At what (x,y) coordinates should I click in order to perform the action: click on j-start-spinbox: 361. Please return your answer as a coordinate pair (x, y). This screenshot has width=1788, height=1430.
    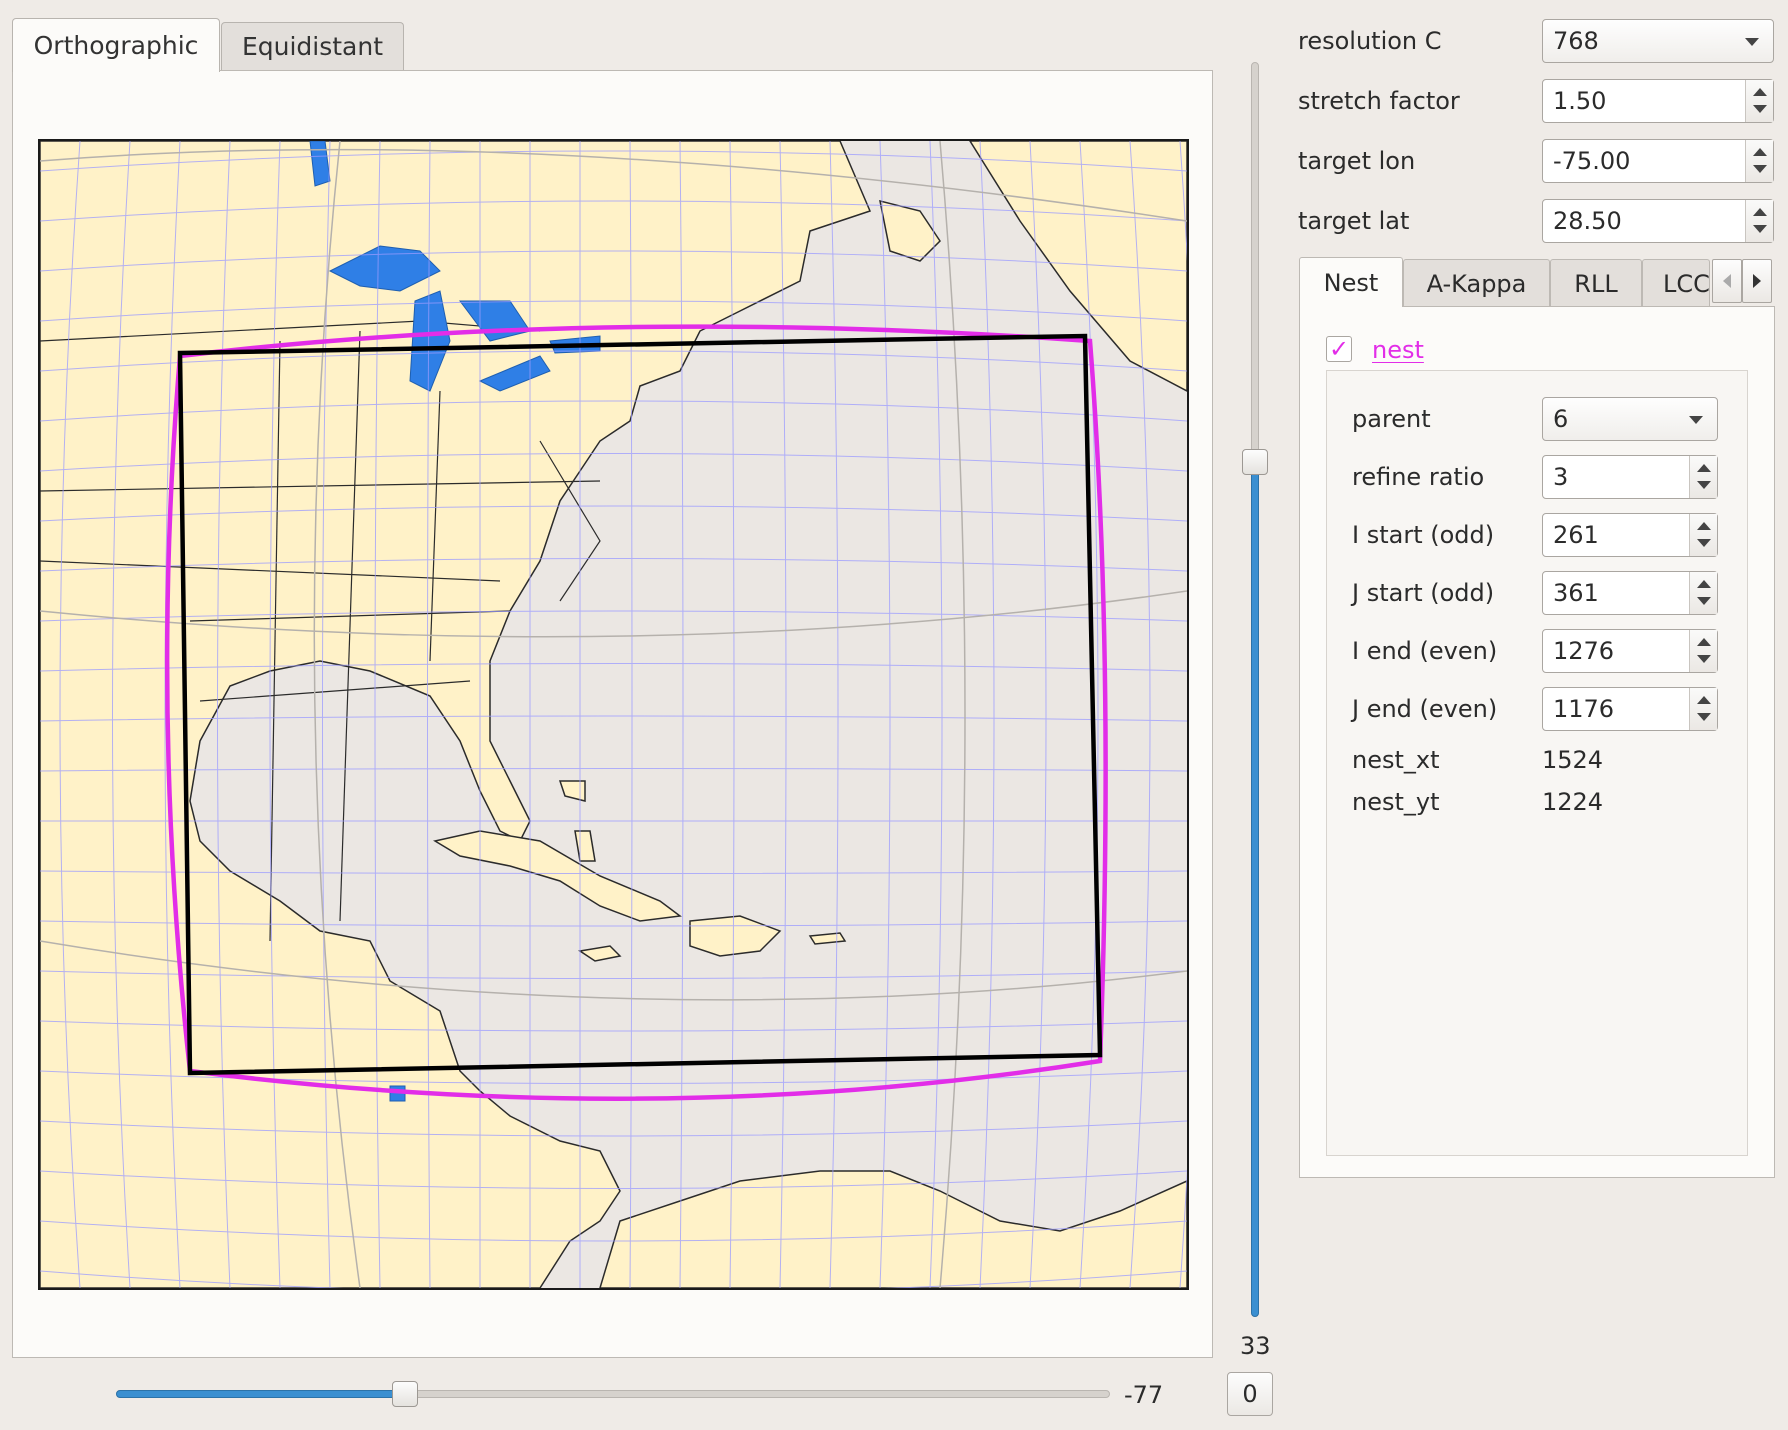
    Looking at the image, I should click on (1630, 593).